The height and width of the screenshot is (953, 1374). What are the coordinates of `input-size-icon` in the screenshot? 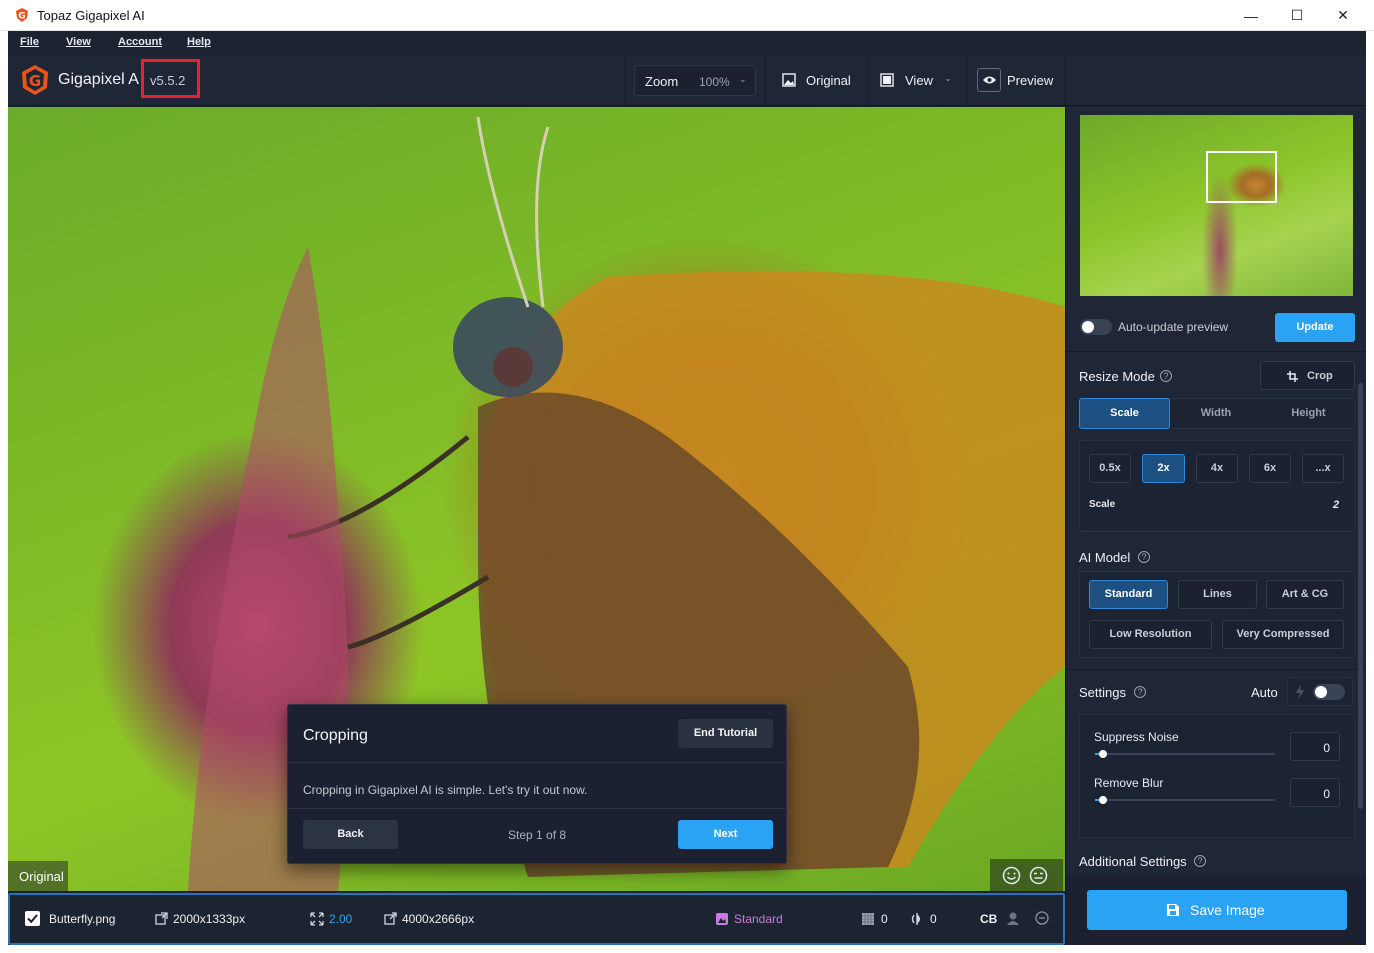 It's located at (161, 918).